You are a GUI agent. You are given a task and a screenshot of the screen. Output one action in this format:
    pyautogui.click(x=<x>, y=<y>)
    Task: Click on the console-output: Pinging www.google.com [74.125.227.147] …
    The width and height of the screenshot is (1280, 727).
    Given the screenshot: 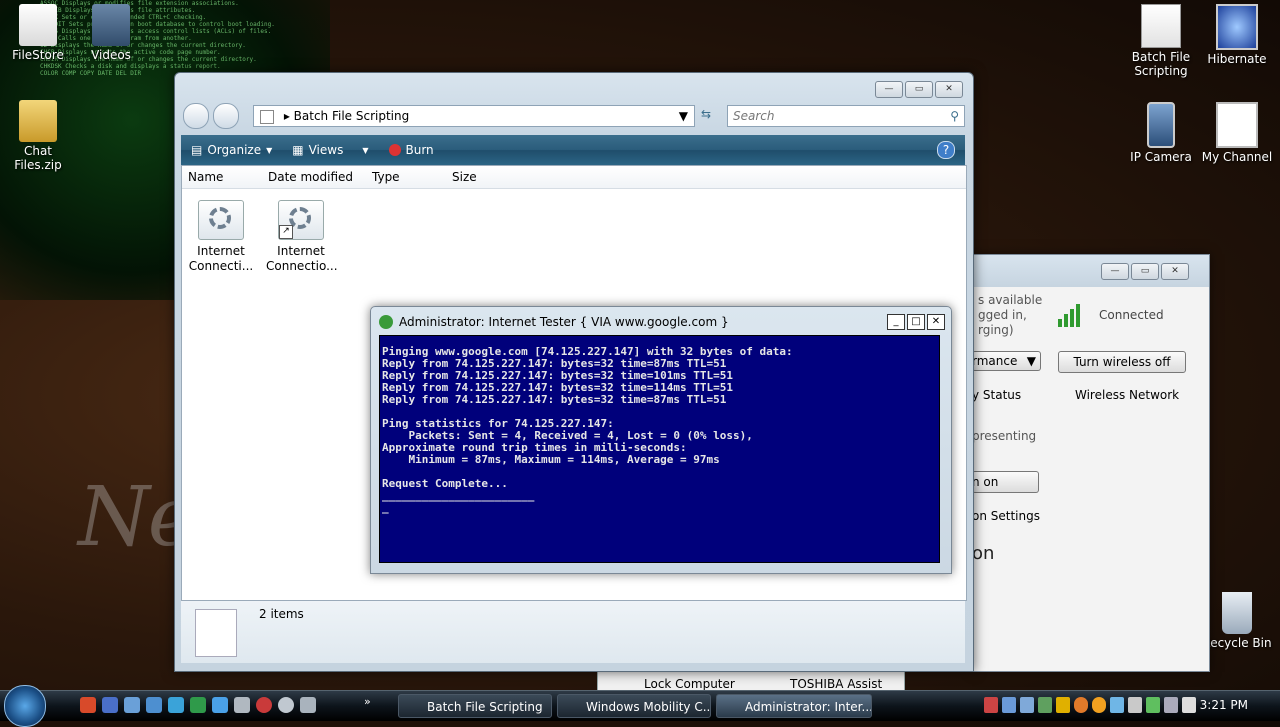 What is the action you would take?
    pyautogui.click(x=659, y=449)
    